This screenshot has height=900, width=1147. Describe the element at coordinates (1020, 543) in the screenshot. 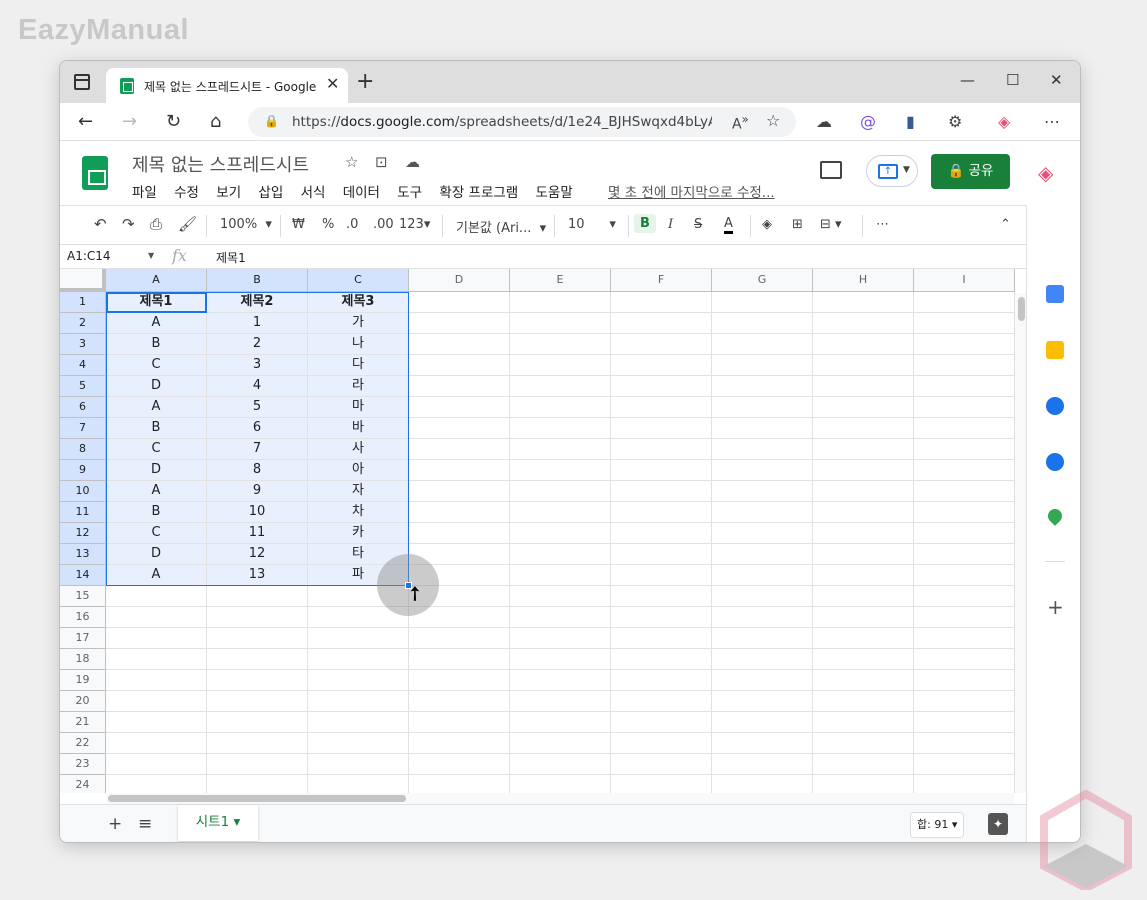

I see `vertical-scrollbar` at that location.